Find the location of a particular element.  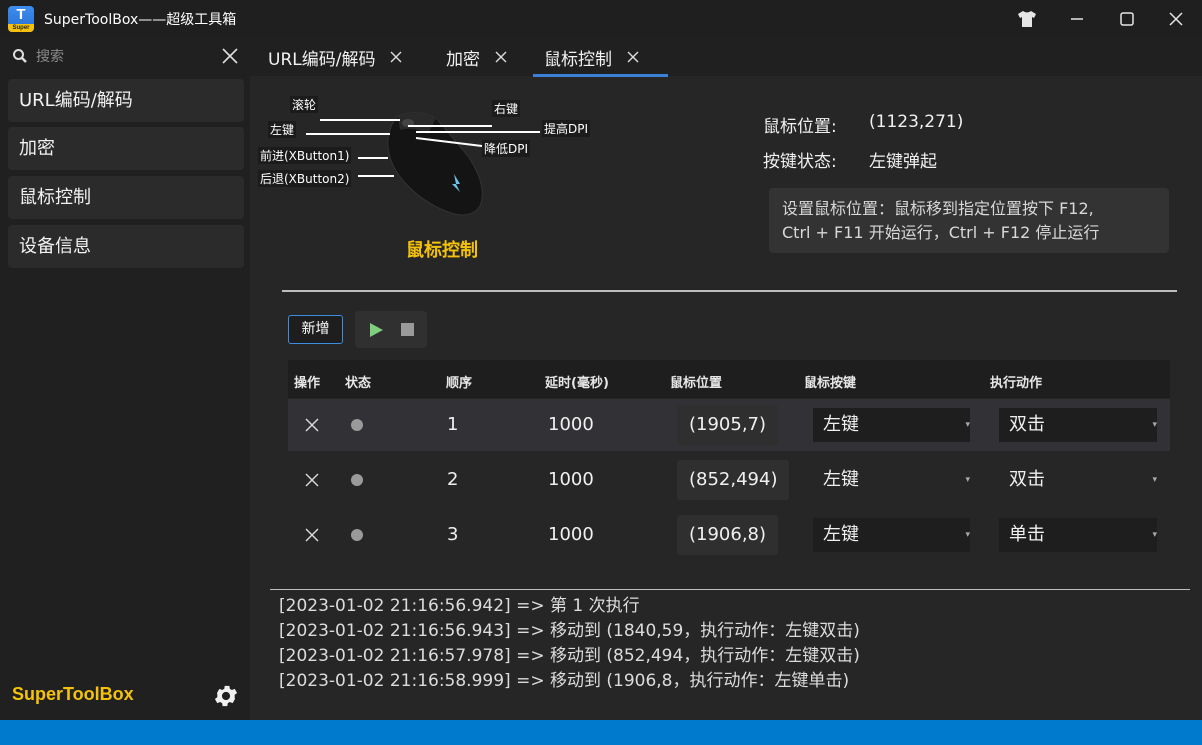

header-action: 执行动作 is located at coordinates (1016, 383).